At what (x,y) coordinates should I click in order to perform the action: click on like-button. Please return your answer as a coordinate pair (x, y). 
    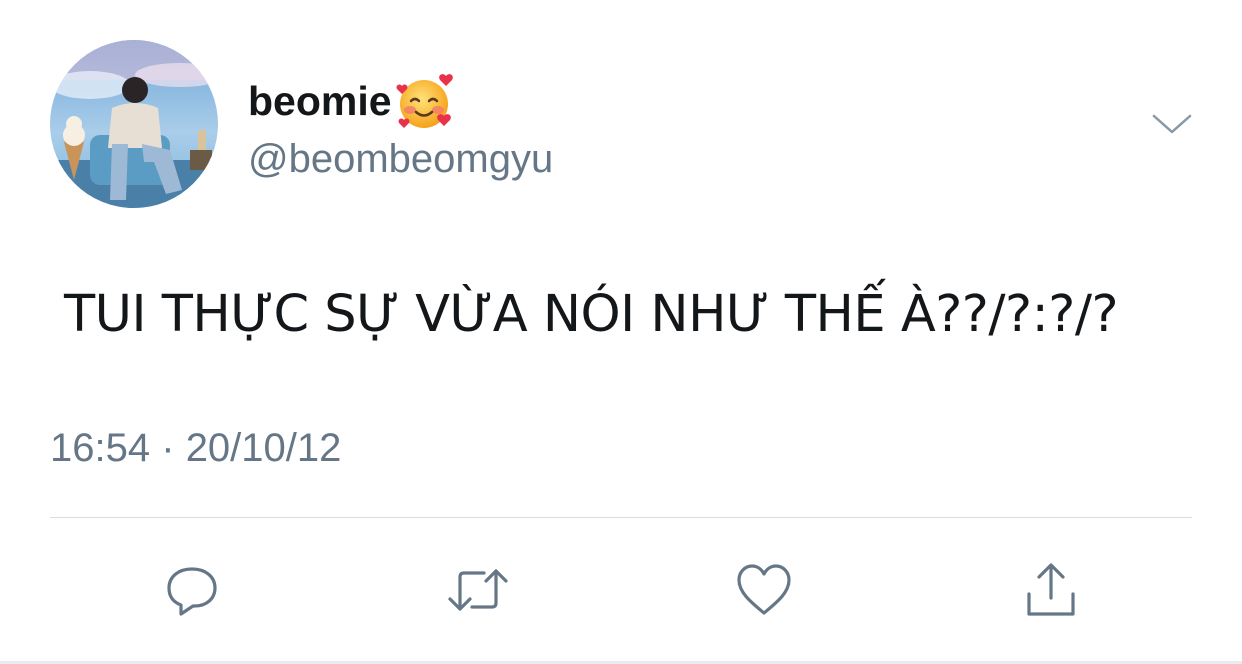
    Looking at the image, I should click on (764, 590).